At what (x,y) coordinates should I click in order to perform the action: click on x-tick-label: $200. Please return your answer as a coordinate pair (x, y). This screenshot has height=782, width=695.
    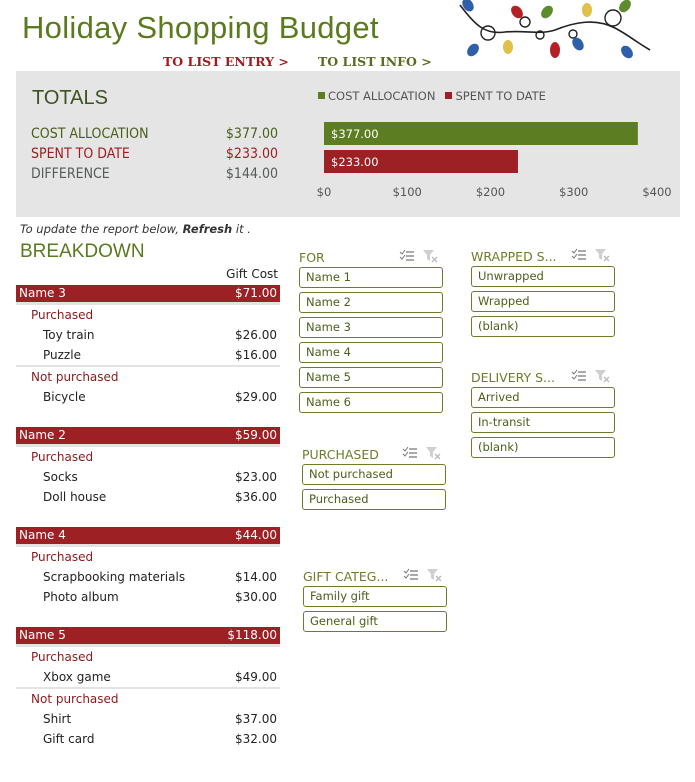
    Looking at the image, I should click on (490, 192).